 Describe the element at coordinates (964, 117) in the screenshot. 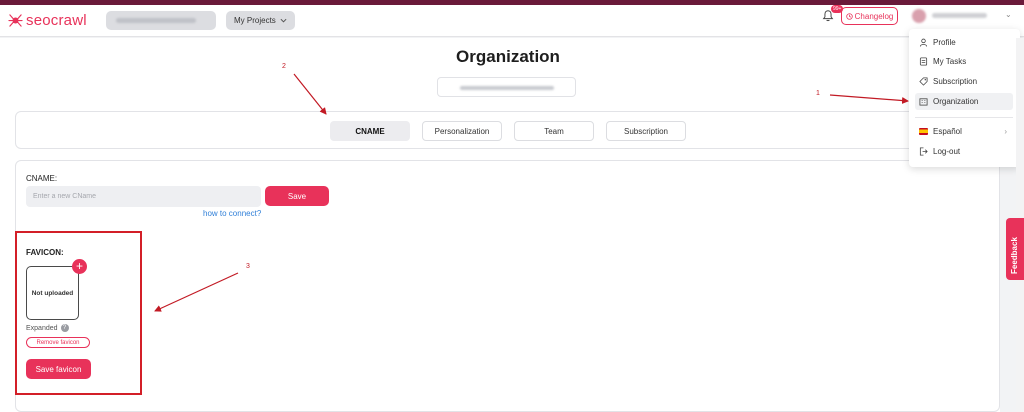

I see `menu-divider` at that location.